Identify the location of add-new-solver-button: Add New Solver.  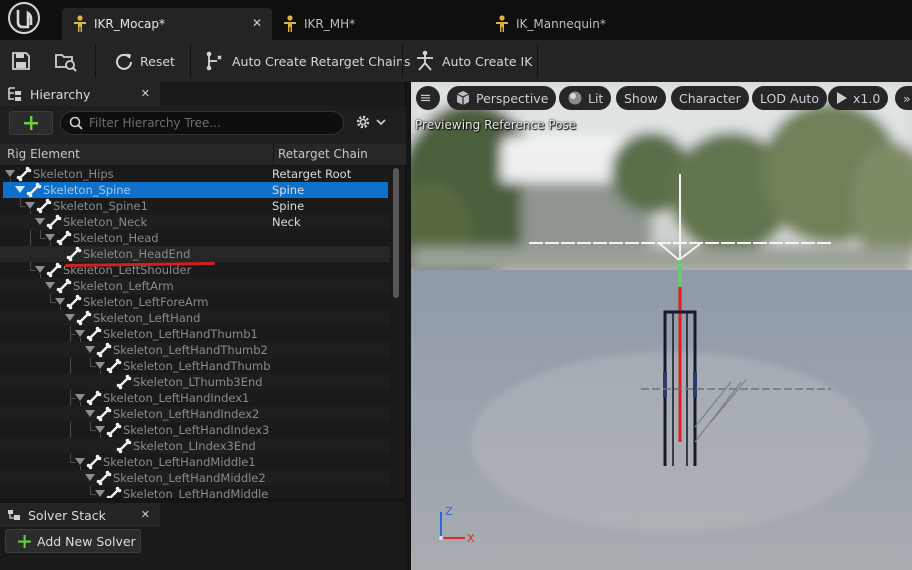
(73, 541).